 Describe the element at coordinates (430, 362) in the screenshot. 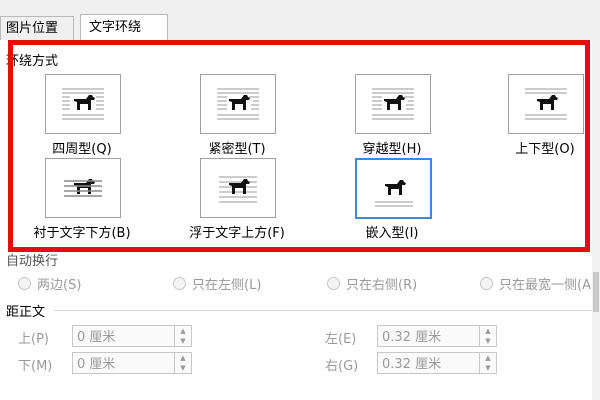

I see `right-distance-input` at that location.